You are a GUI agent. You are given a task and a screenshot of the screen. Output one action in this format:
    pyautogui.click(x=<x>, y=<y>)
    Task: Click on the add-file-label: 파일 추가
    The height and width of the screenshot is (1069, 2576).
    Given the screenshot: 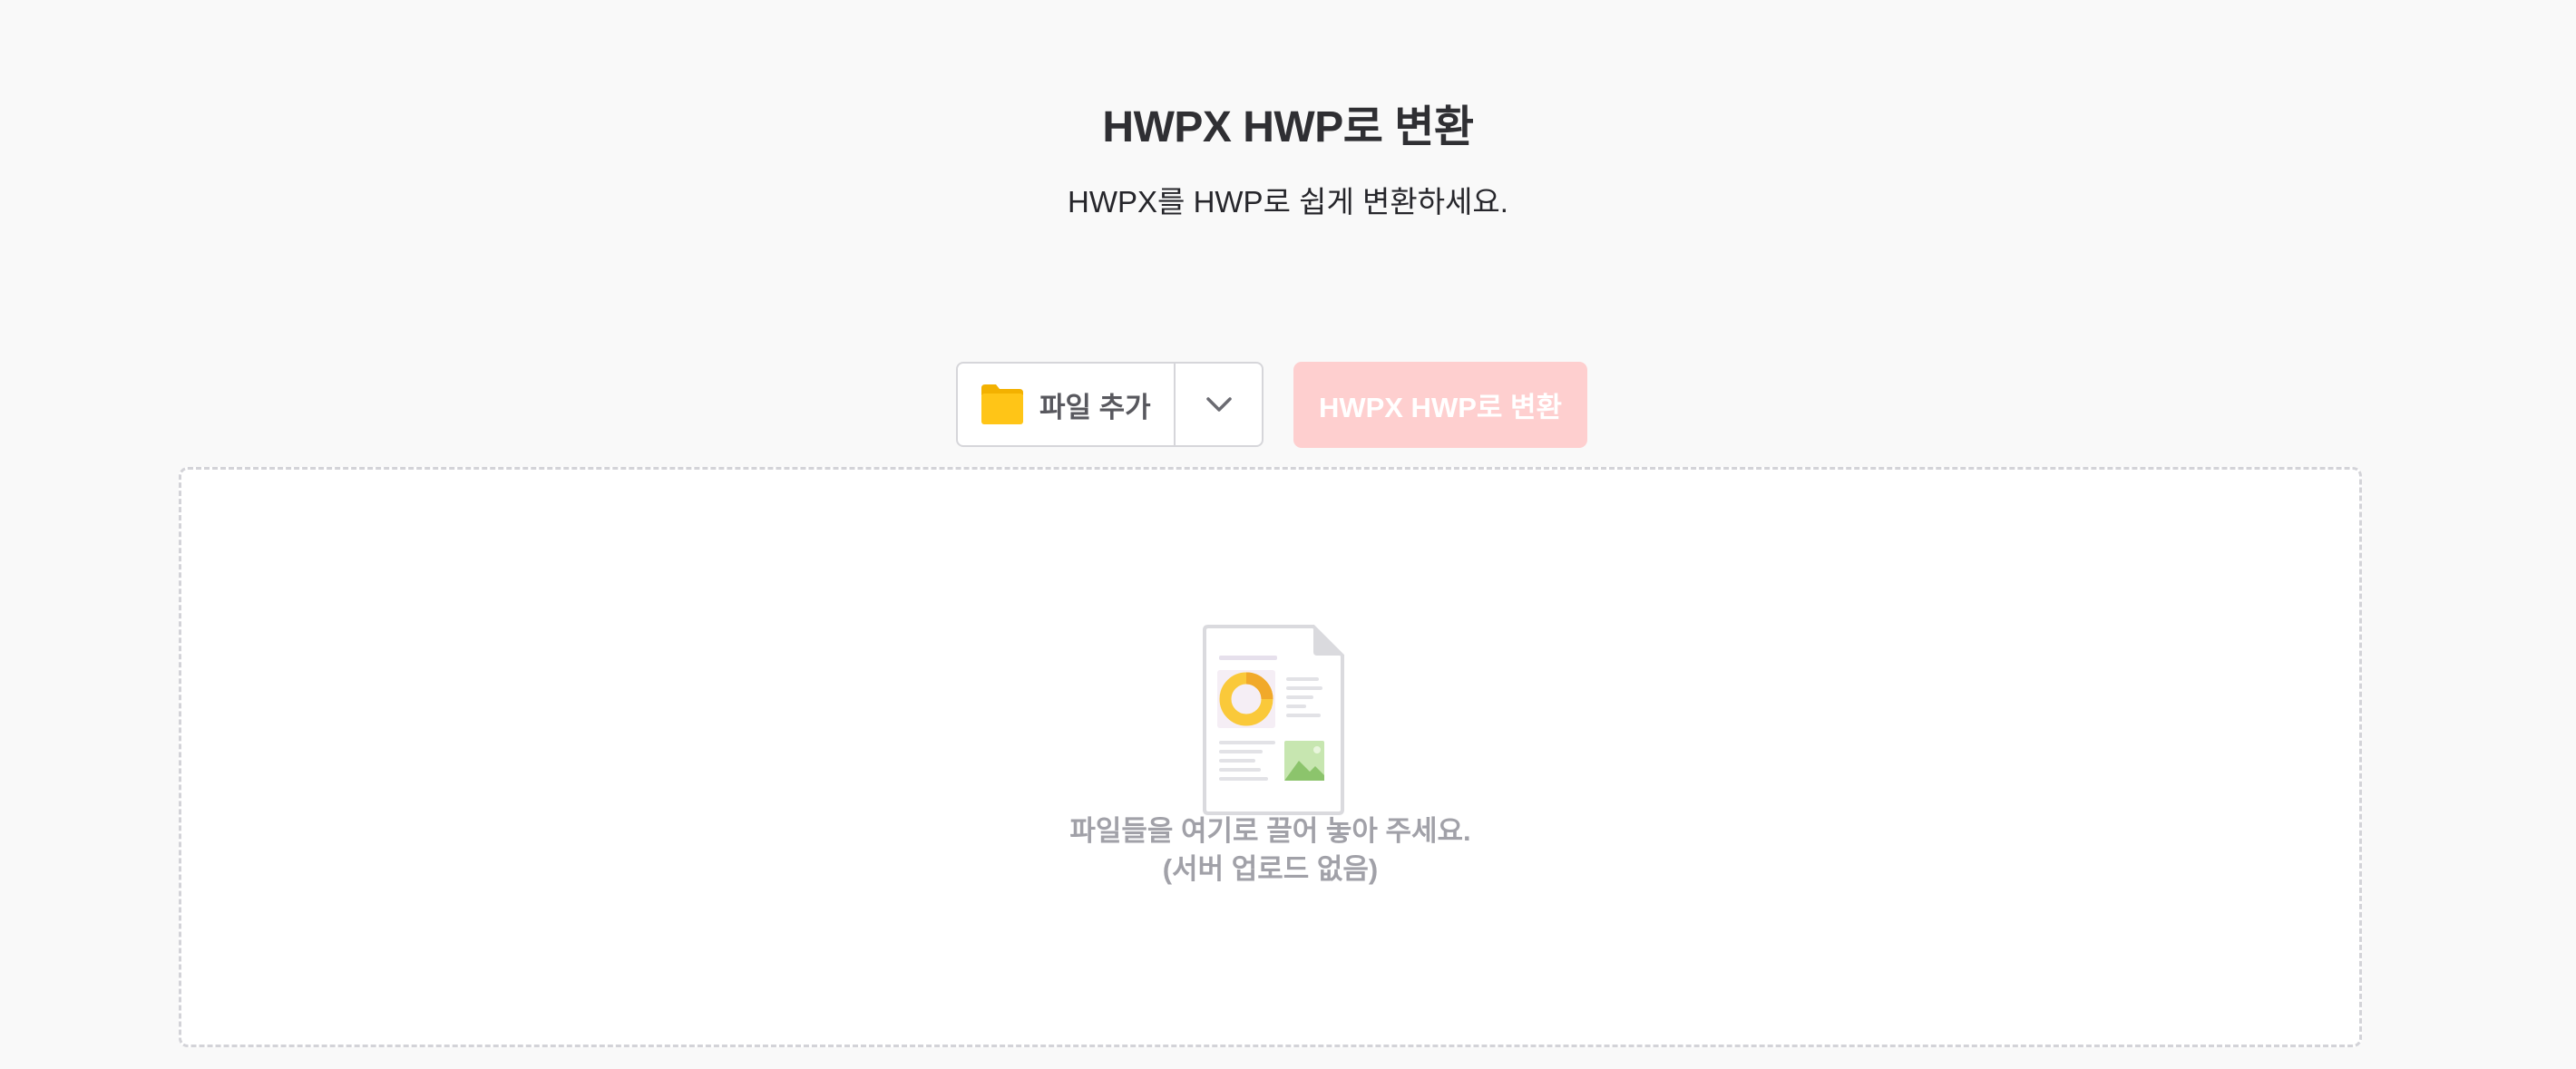 What is the action you would take?
    pyautogui.click(x=1095, y=407)
    